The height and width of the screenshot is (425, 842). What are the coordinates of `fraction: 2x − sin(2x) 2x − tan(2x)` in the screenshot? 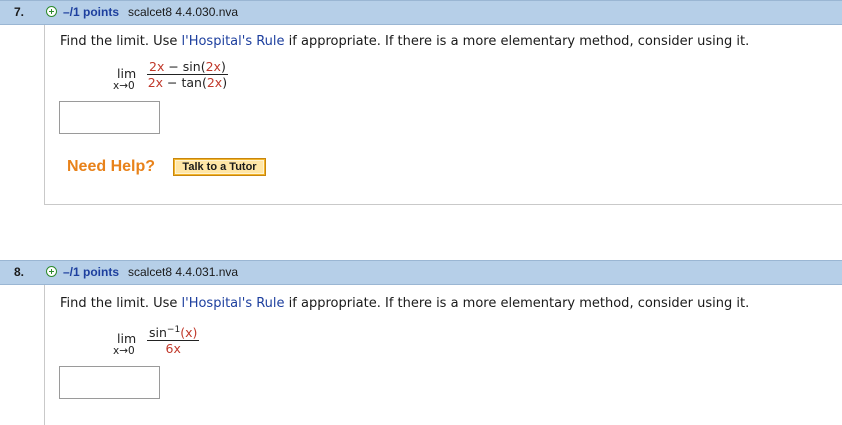 It's located at (187, 75).